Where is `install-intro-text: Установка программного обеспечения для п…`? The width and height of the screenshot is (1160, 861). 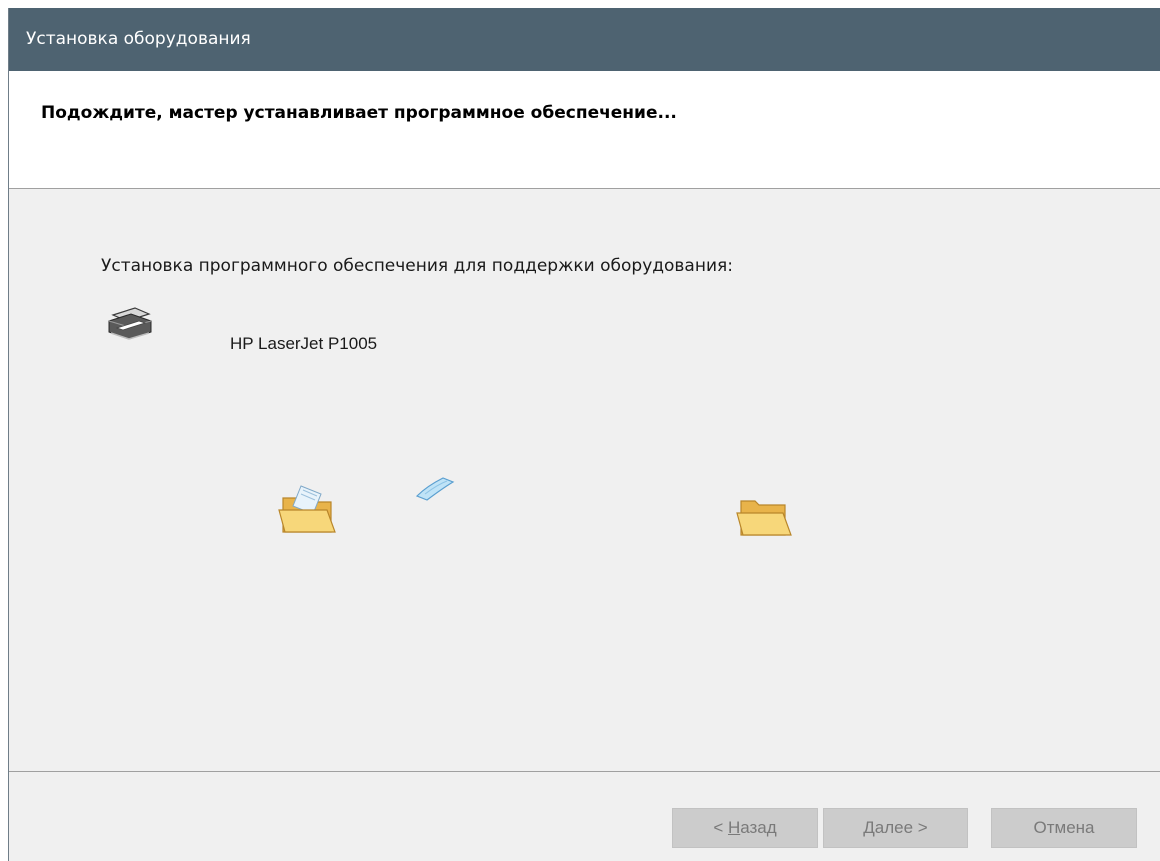
install-intro-text: Установка программного обеспечения для п… is located at coordinates (417, 266).